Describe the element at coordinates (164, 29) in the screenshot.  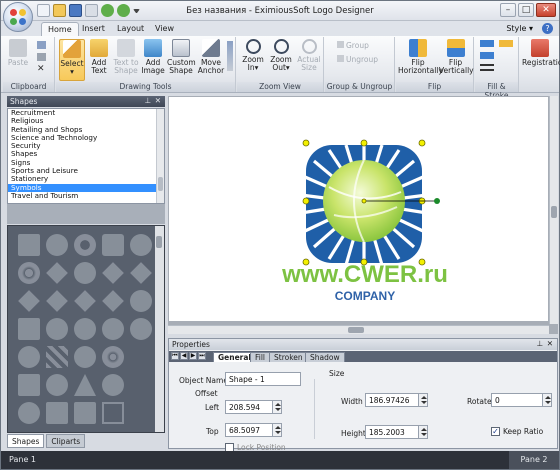
I see `tab-view: View` at that location.